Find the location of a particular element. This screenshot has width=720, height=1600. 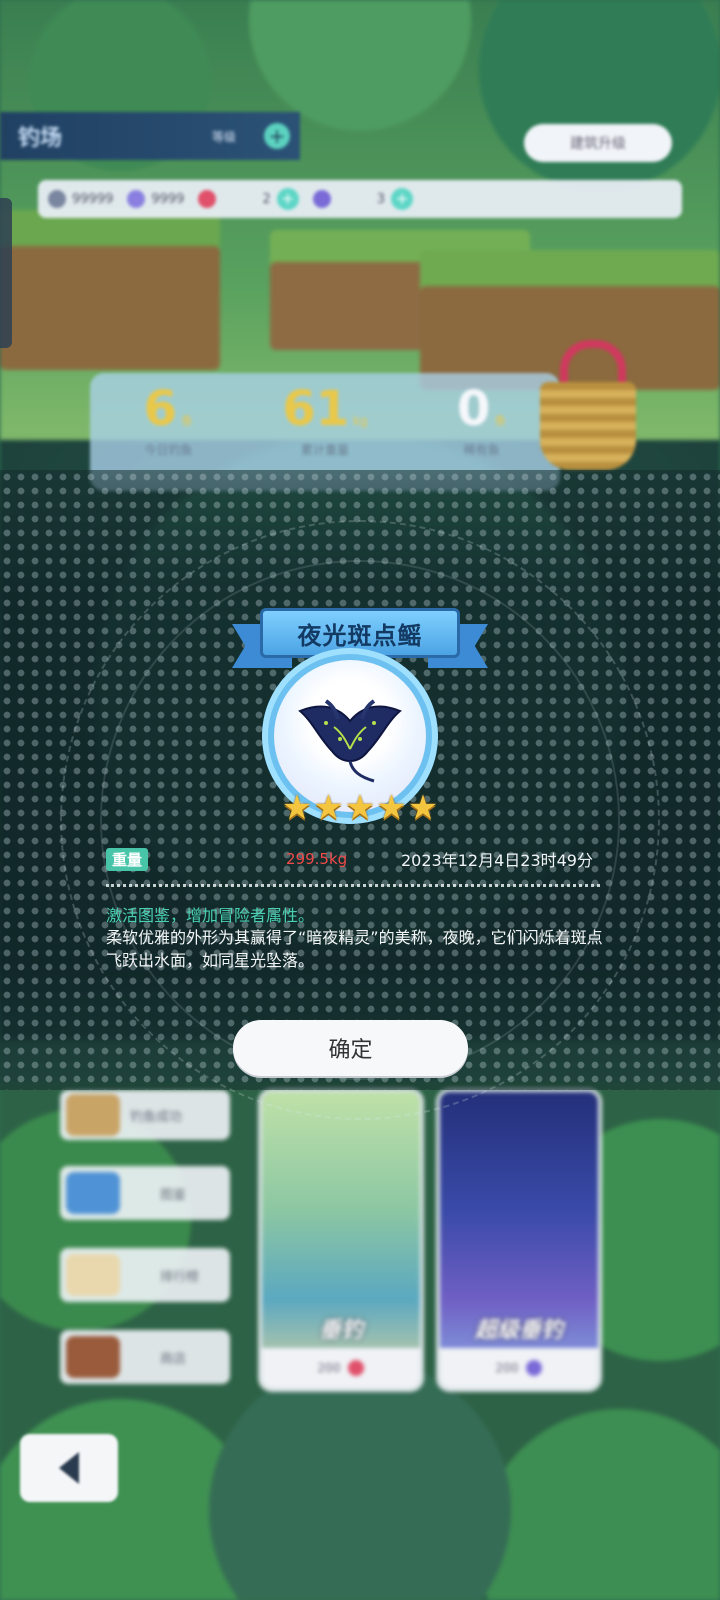

scroll-icon is located at coordinates (93, 1275).